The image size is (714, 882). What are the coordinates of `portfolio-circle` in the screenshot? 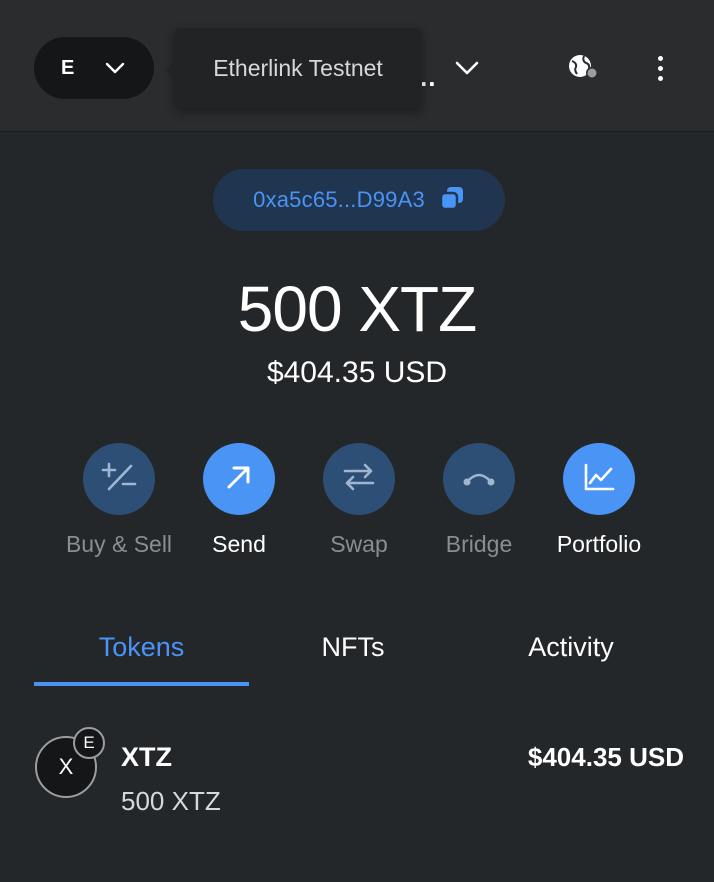 It's located at (599, 479).